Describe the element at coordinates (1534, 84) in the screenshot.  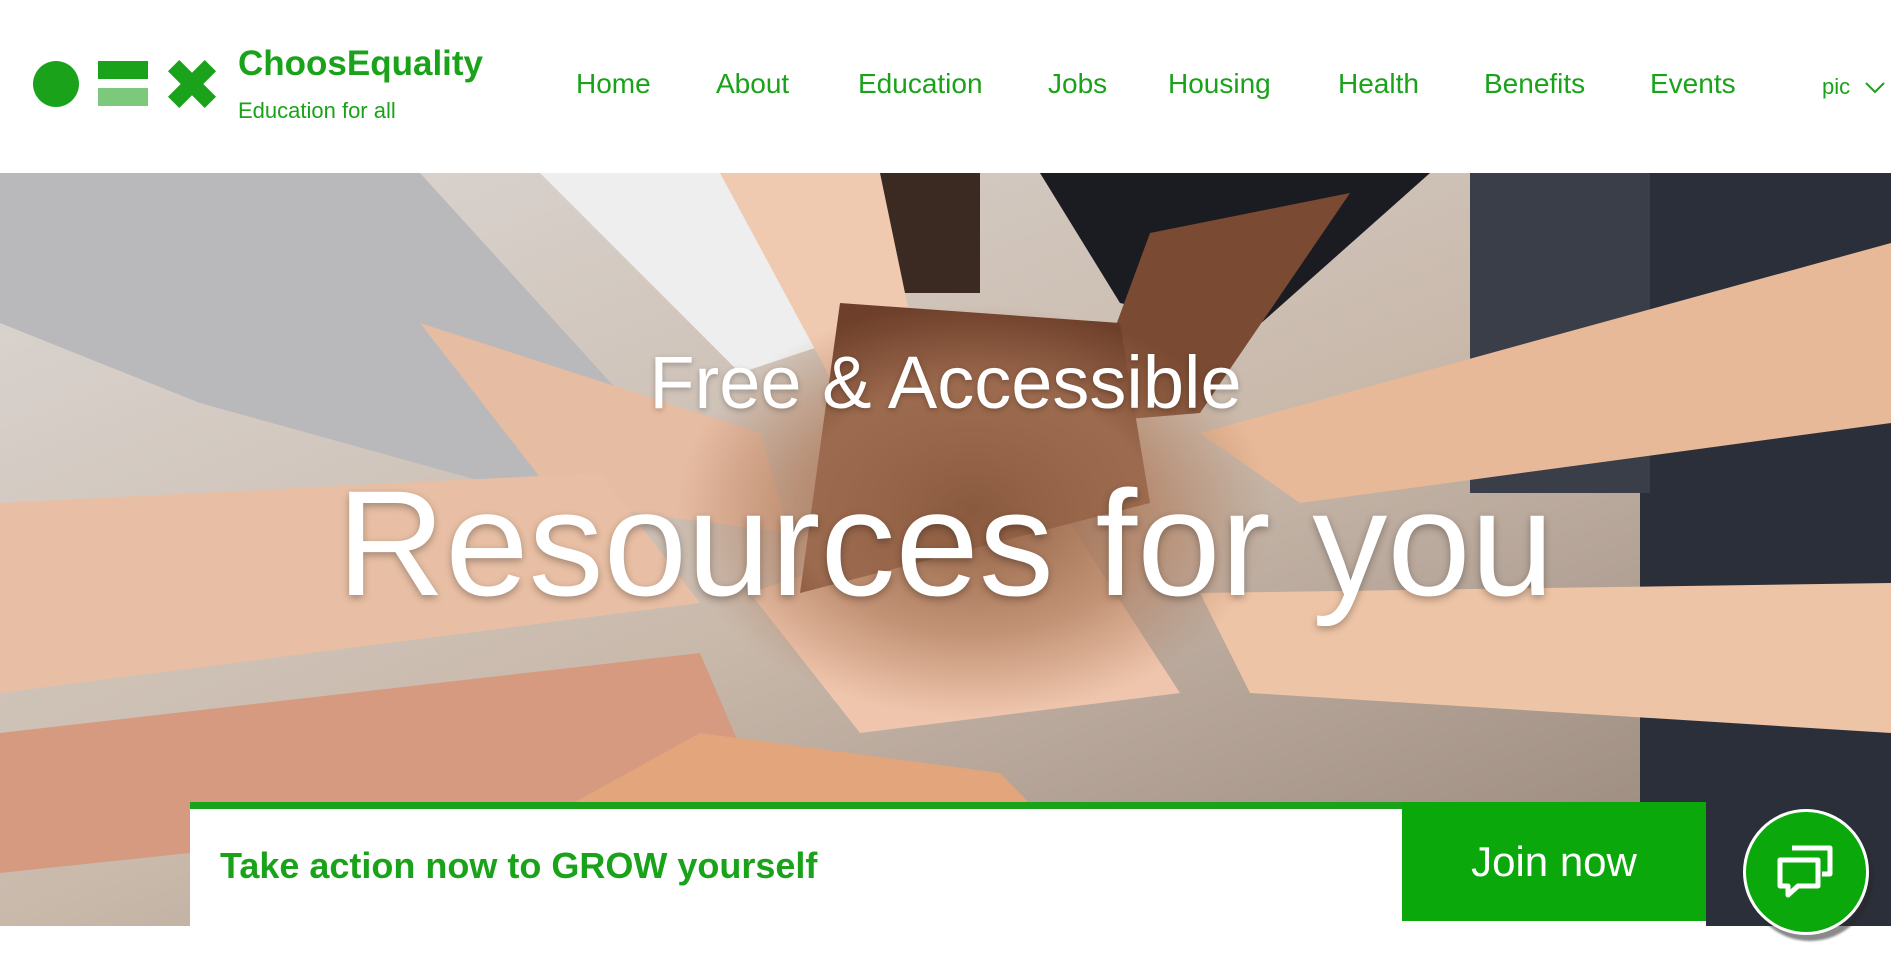
I see `nav-benefits: Benefits` at that location.